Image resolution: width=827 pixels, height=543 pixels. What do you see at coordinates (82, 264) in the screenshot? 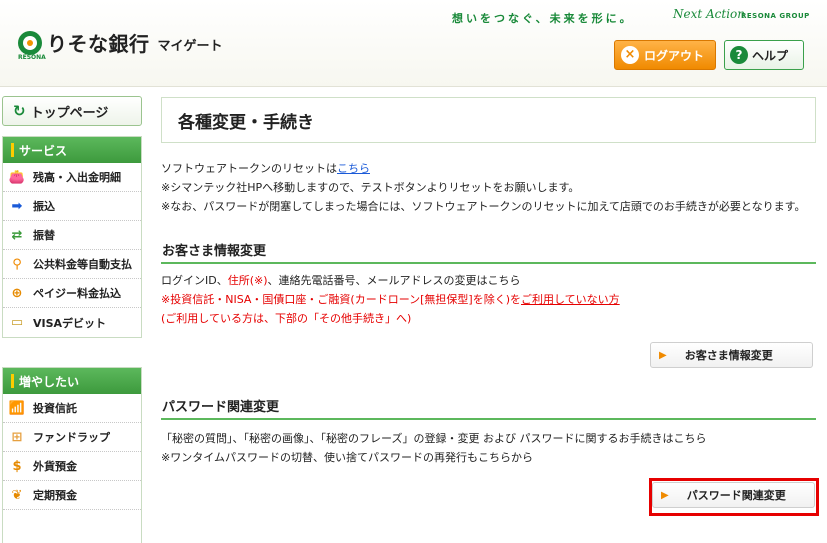
I see `sidebar-item-label: 公共料金等自動支払` at bounding box center [82, 264].